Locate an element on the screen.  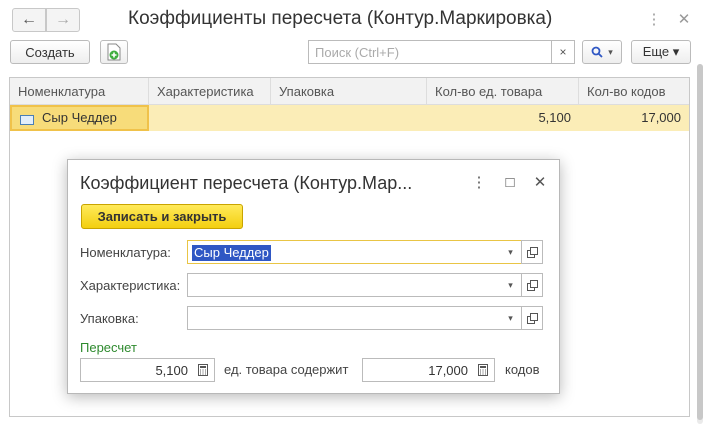
package-label: Упаковка: is located at coordinates (109, 318).